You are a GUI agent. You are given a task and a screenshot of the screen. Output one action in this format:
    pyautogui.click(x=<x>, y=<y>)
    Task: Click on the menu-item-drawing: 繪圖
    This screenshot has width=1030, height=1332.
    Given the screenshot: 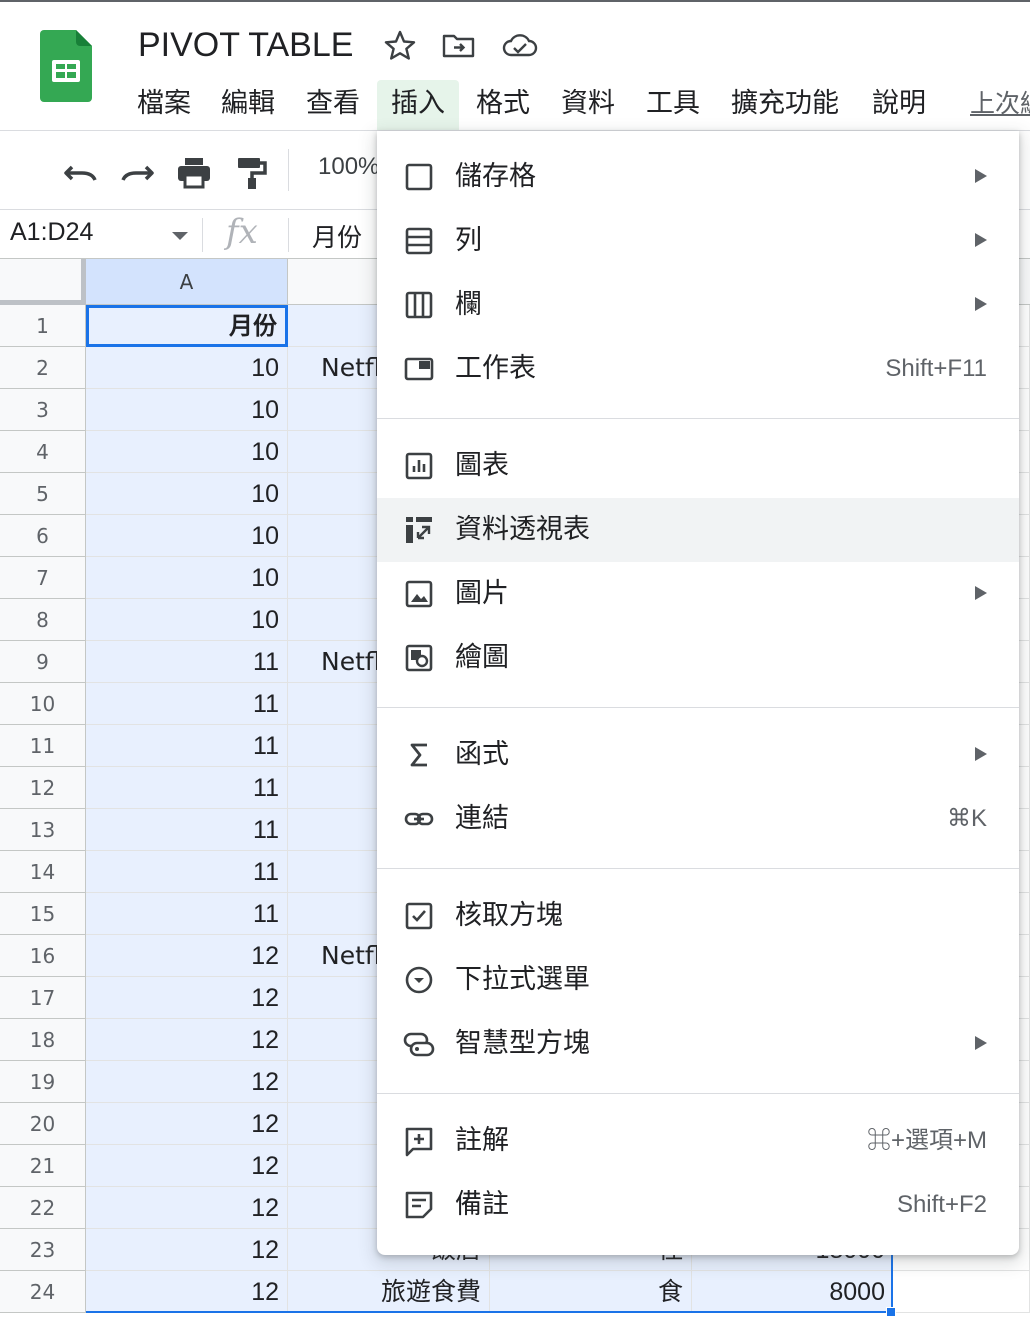 What is the action you would take?
    pyautogui.click(x=698, y=658)
    